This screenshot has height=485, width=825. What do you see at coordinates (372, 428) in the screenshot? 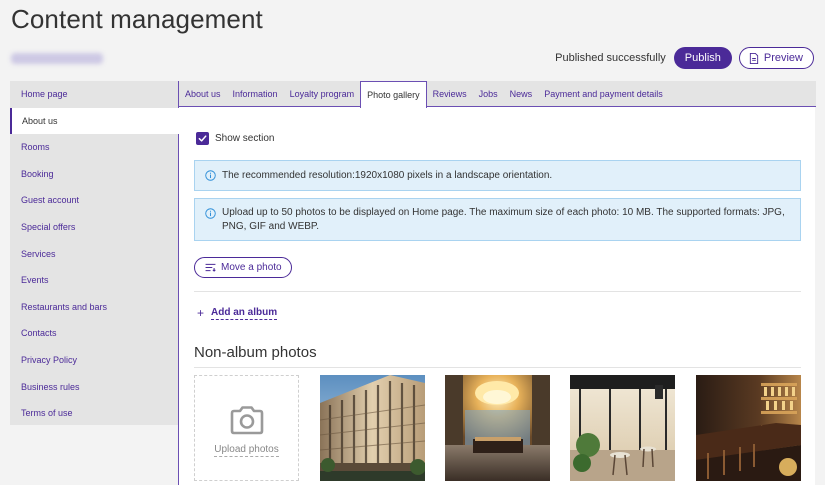
I see `gallery-photo-hotel-facade` at bounding box center [372, 428].